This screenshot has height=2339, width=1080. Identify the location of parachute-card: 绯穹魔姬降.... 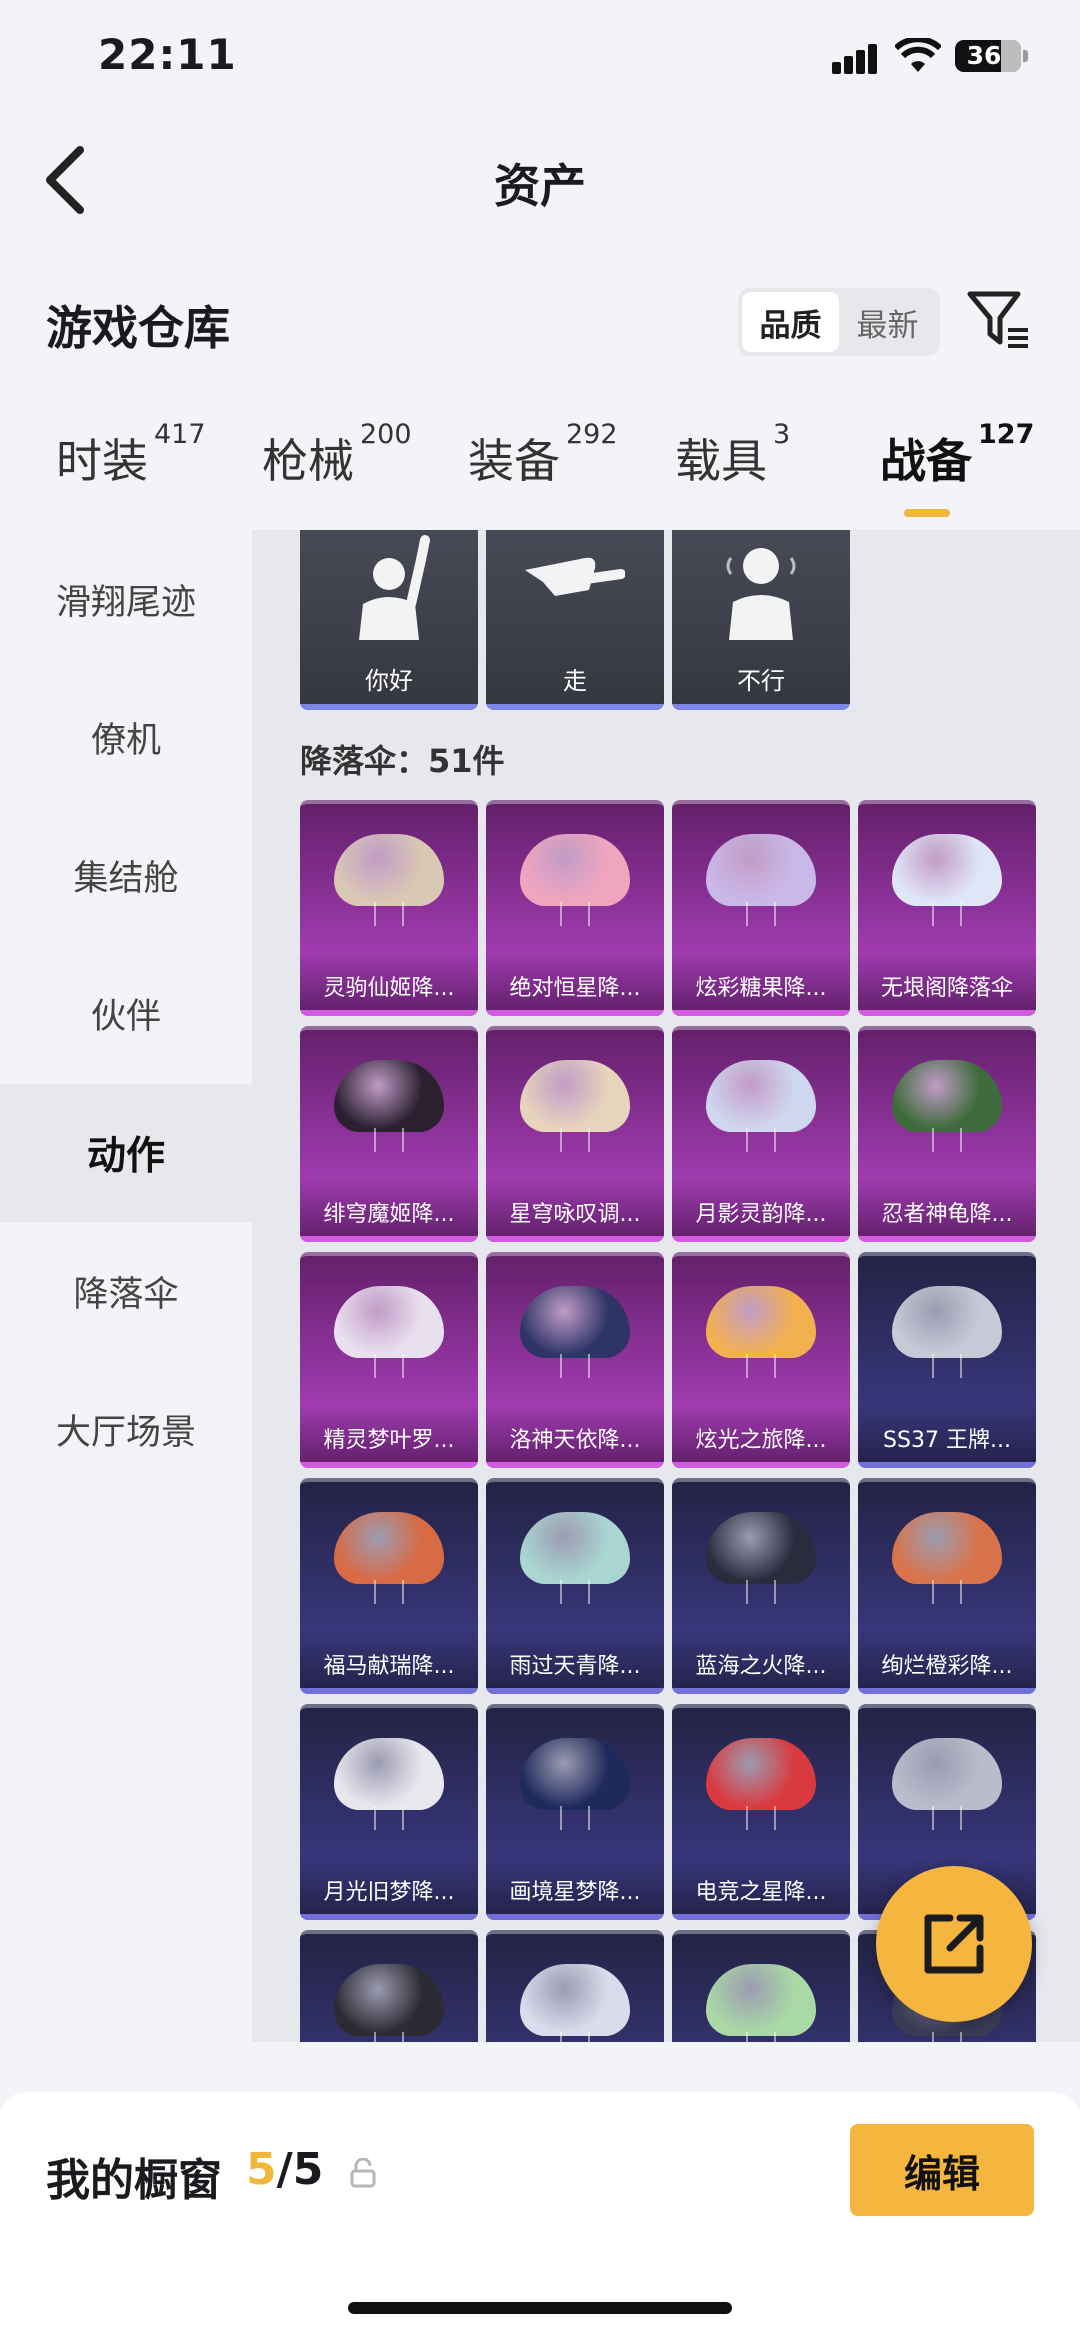
(389, 1134).